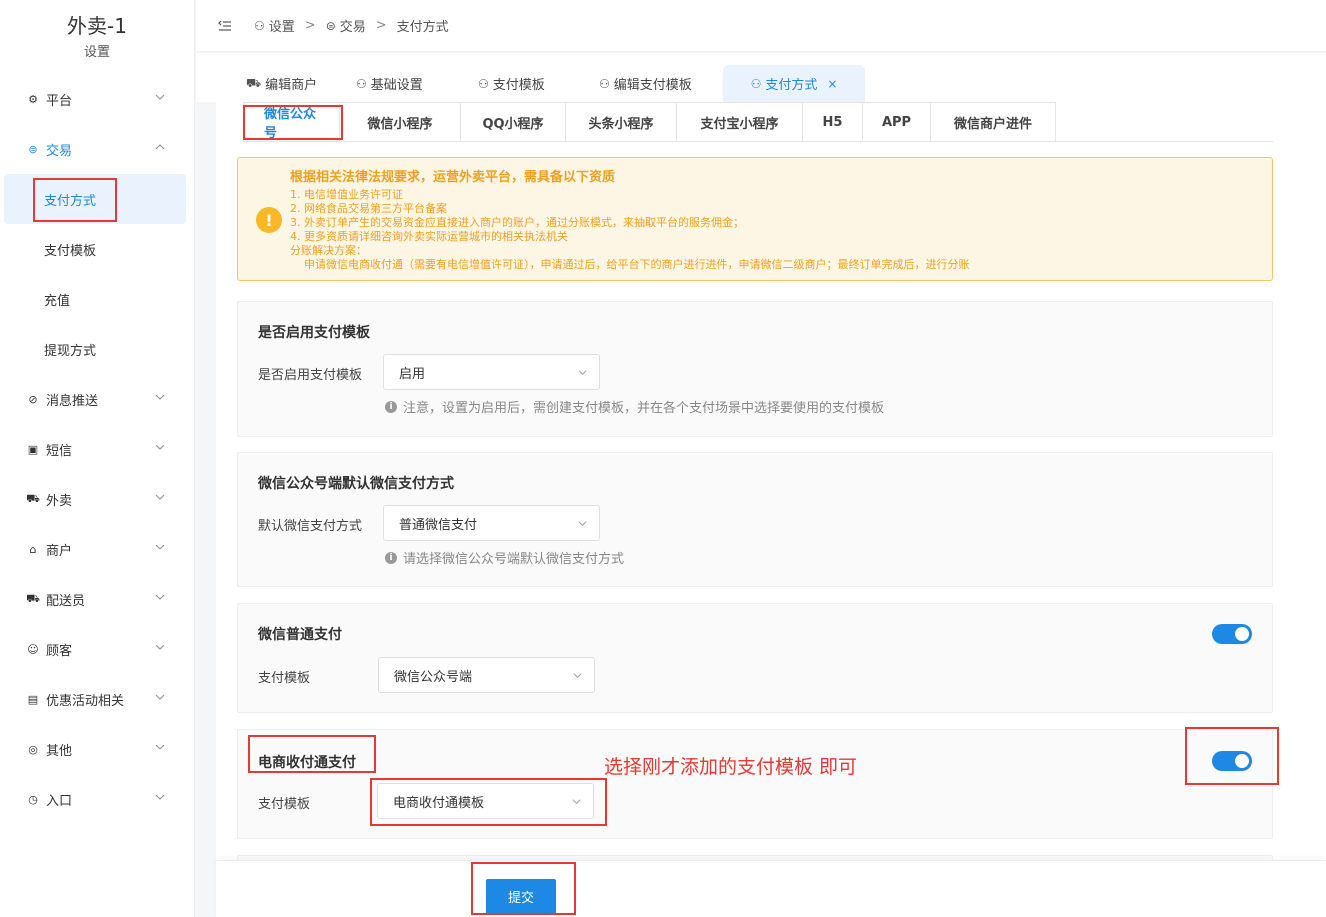  What do you see at coordinates (740, 122) in the screenshot?
I see `subtab-alipay-mini: 支付宝小程序` at bounding box center [740, 122].